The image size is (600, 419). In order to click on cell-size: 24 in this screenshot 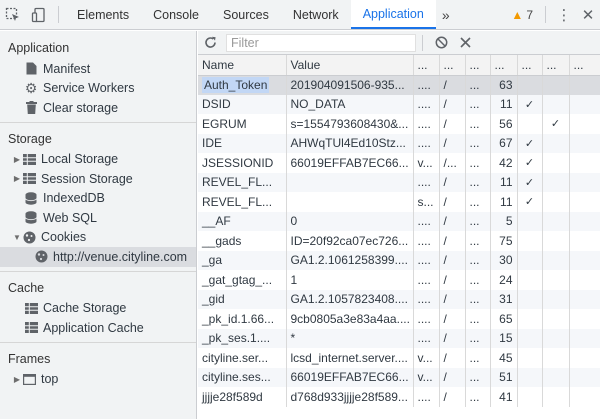, I will do `click(504, 280)`.